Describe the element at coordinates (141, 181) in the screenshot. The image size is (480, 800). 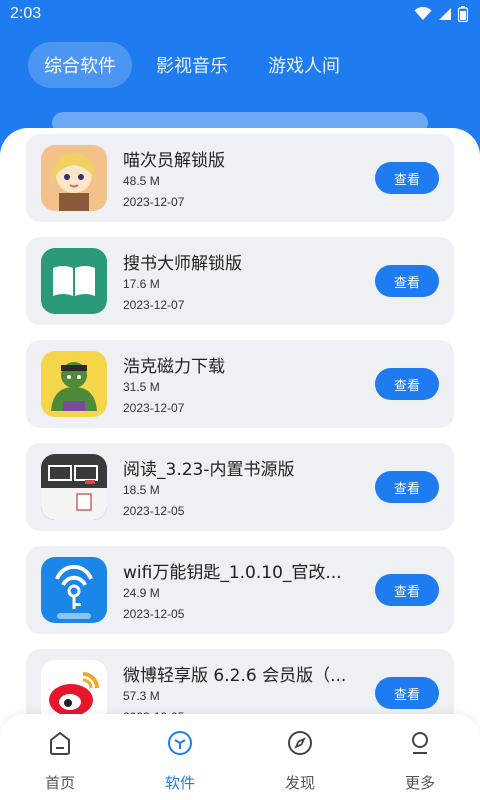
I see `app-size: 48.5 M` at that location.